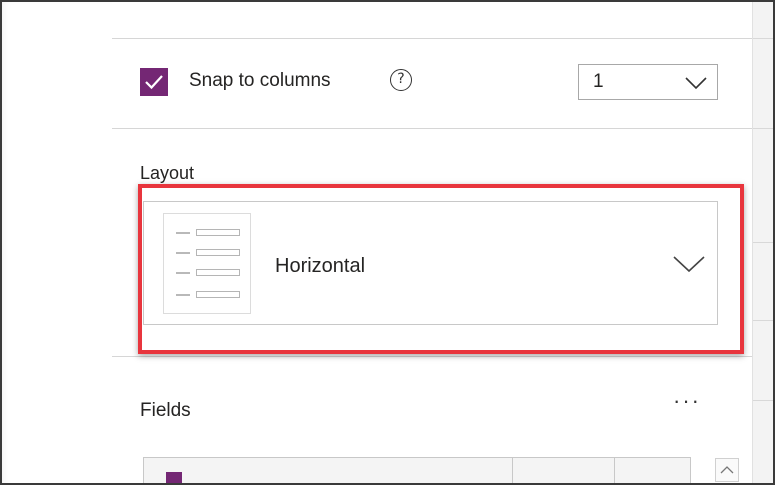 This screenshot has height=485, width=775. I want to click on checkmark-icon, so click(154, 82).